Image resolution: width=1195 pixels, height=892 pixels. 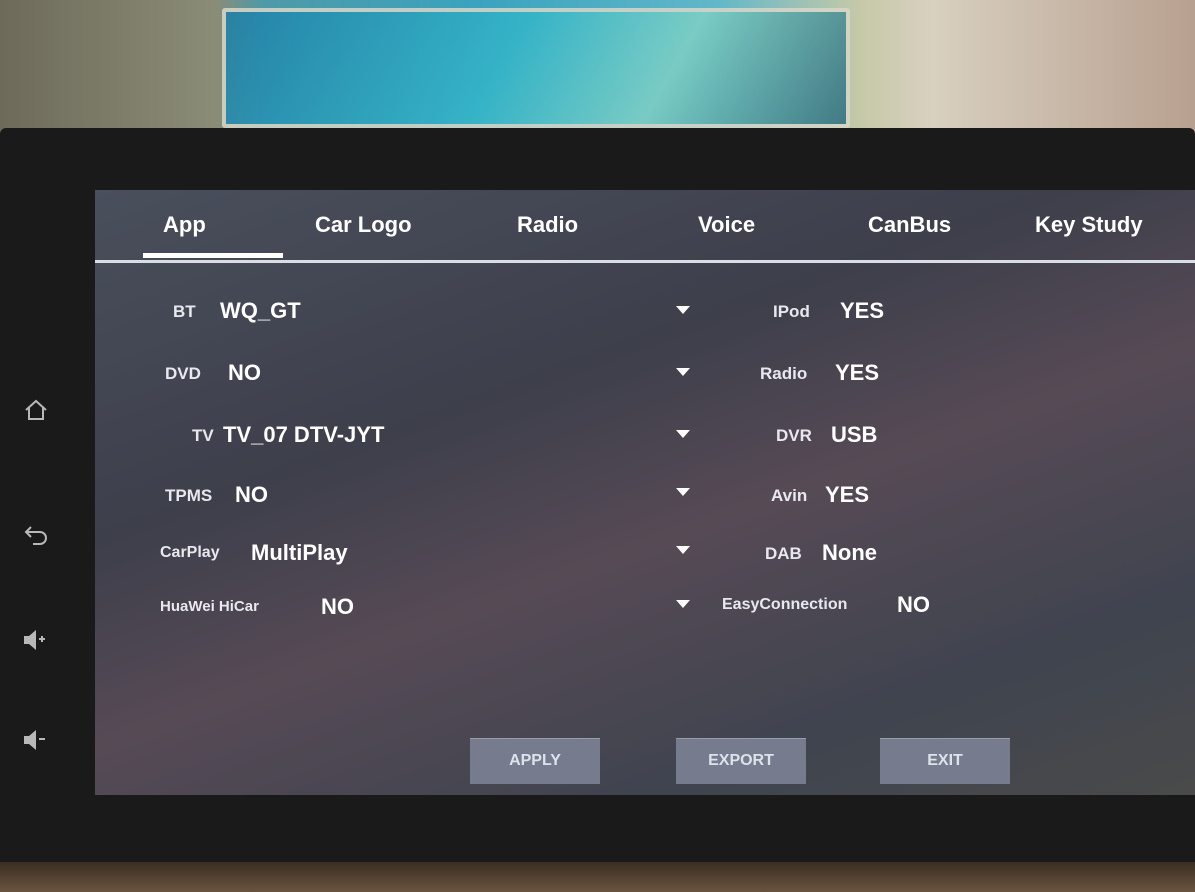 What do you see at coordinates (244, 373) in the screenshot?
I see `dvd-value: NO` at bounding box center [244, 373].